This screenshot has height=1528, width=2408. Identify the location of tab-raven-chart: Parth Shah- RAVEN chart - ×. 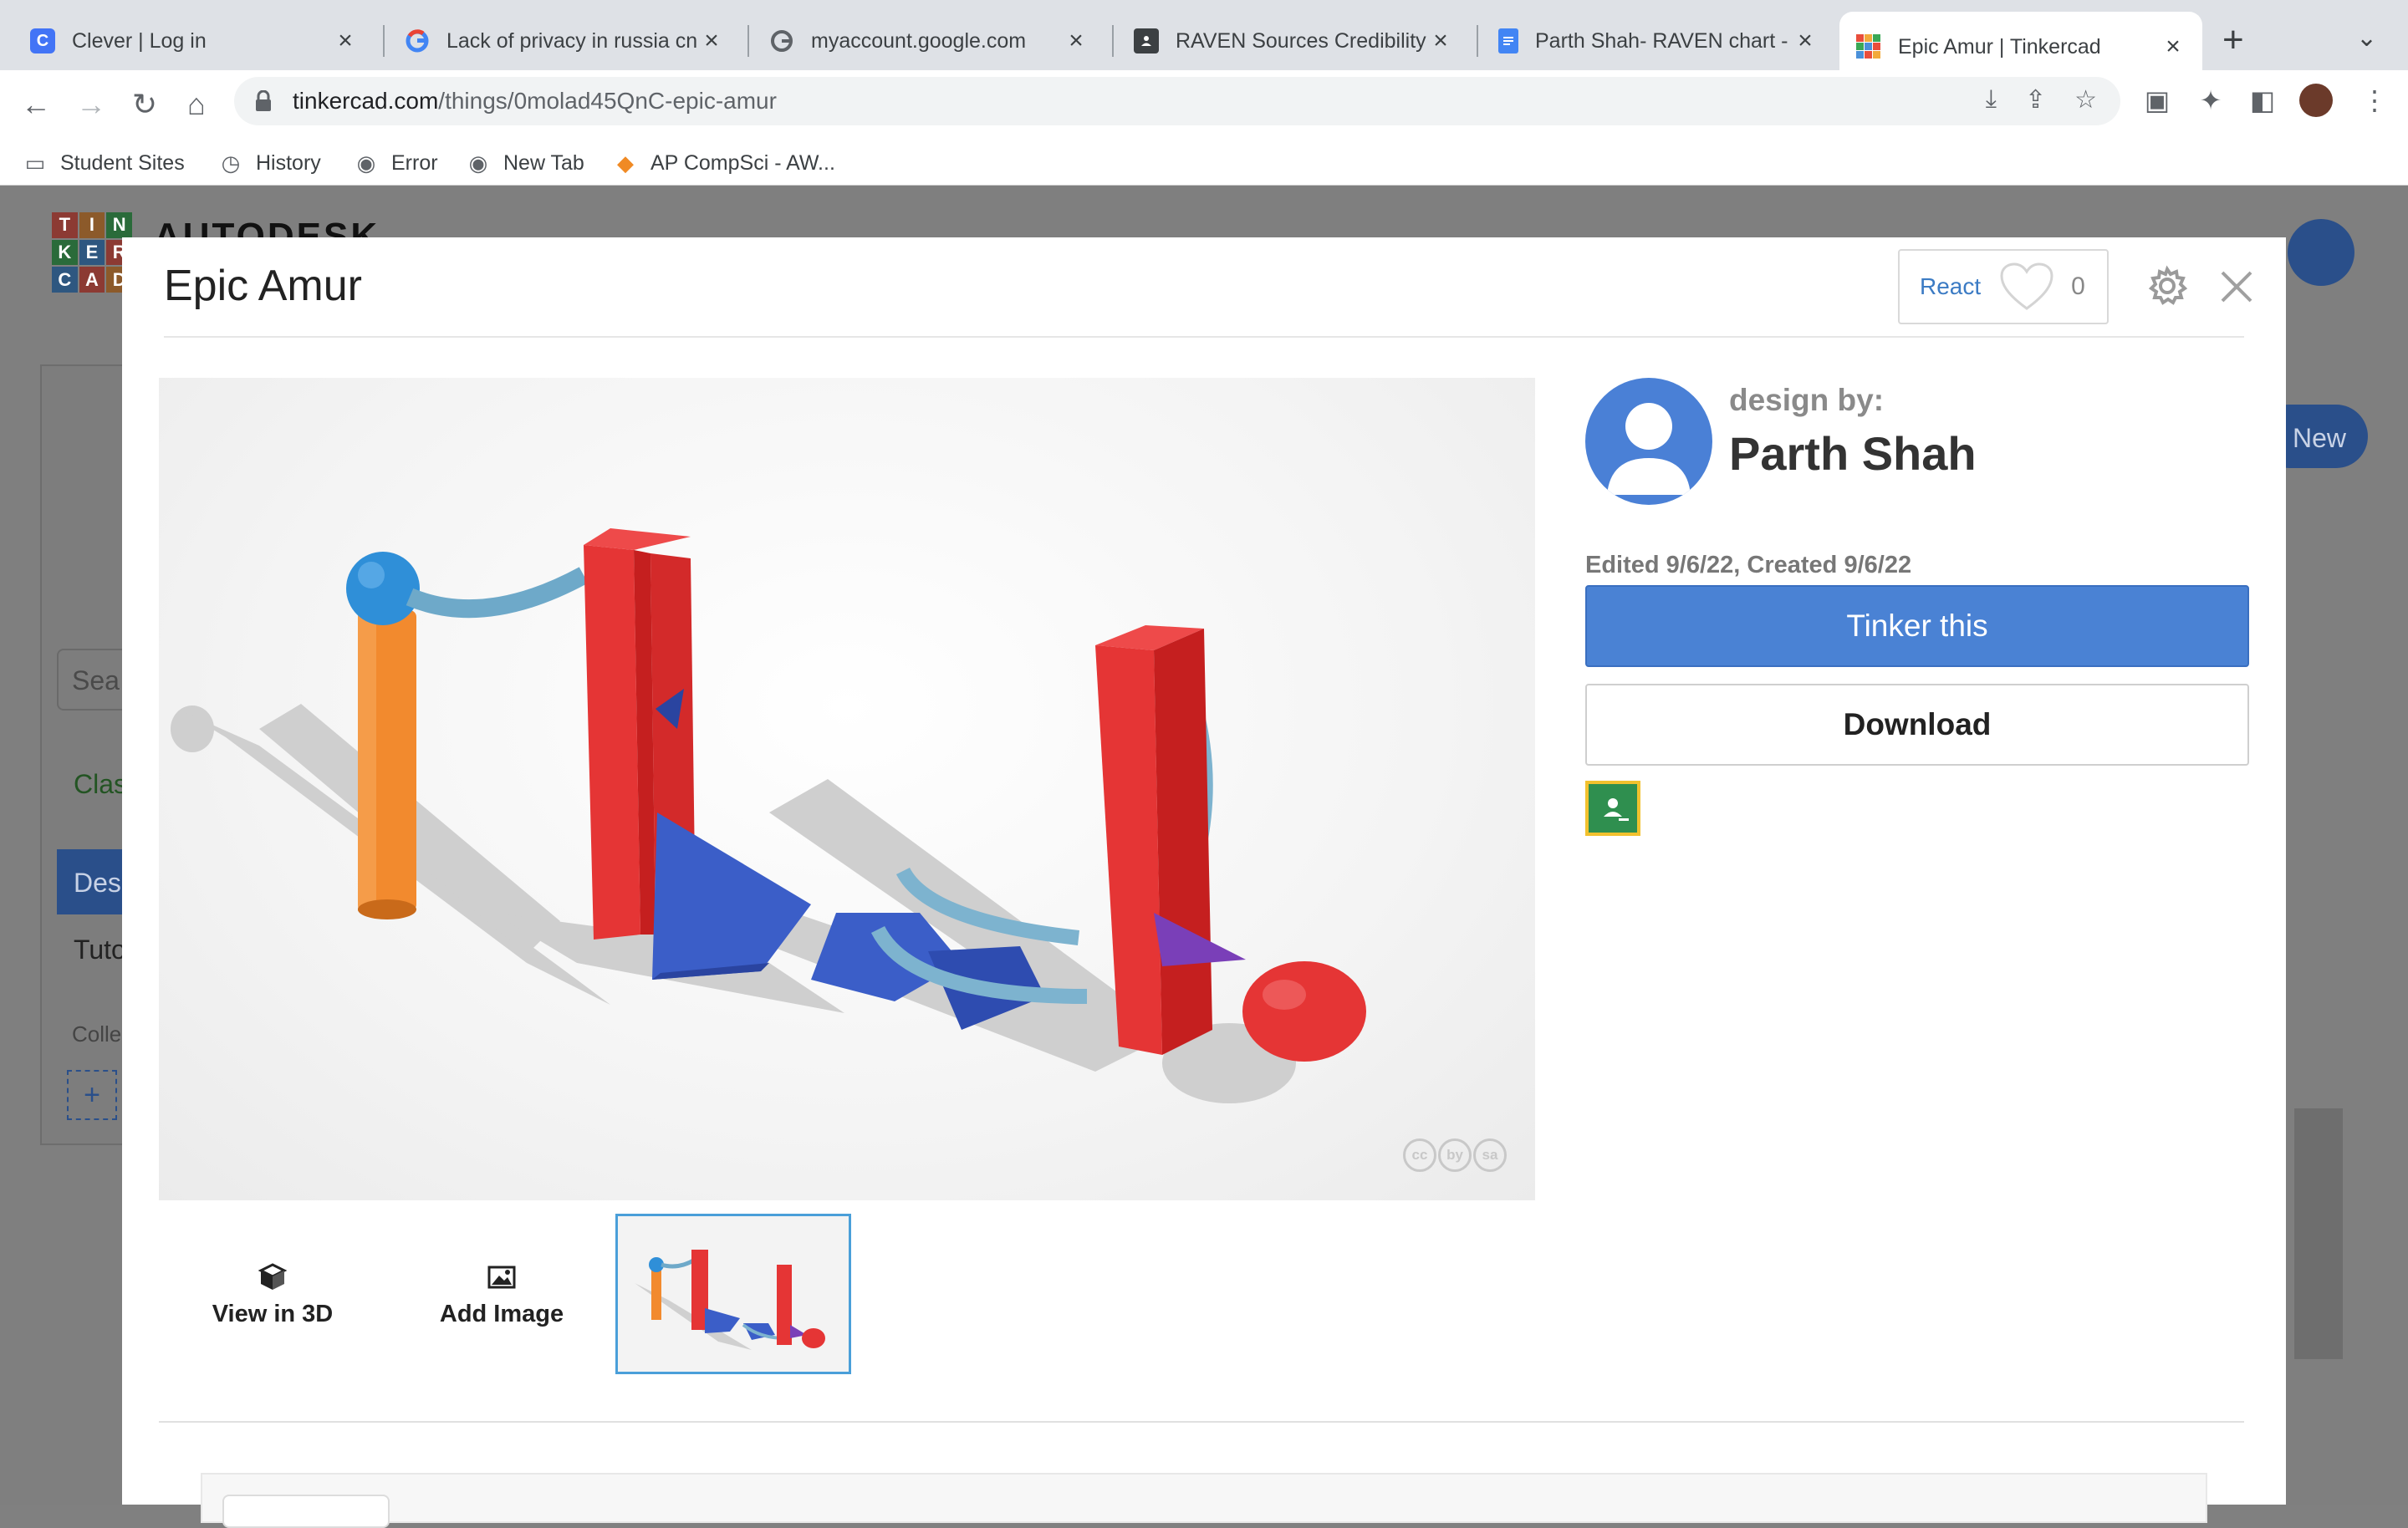
(1658, 41).